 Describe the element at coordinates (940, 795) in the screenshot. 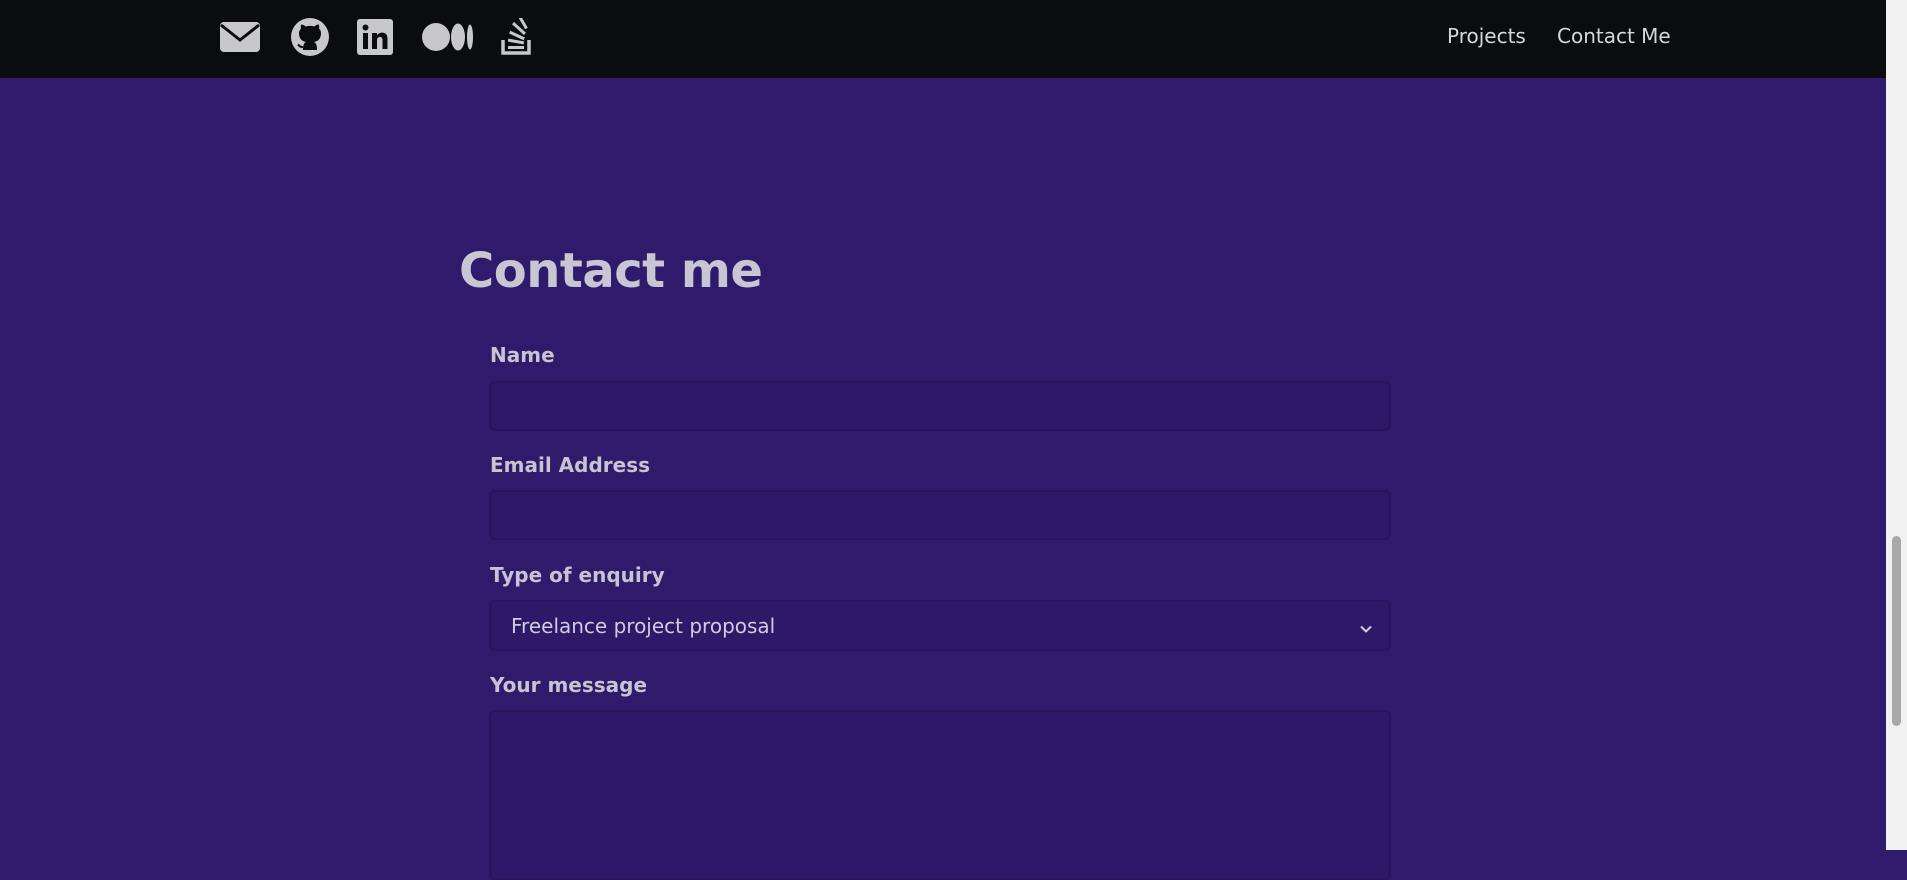

I see `message-textarea` at that location.